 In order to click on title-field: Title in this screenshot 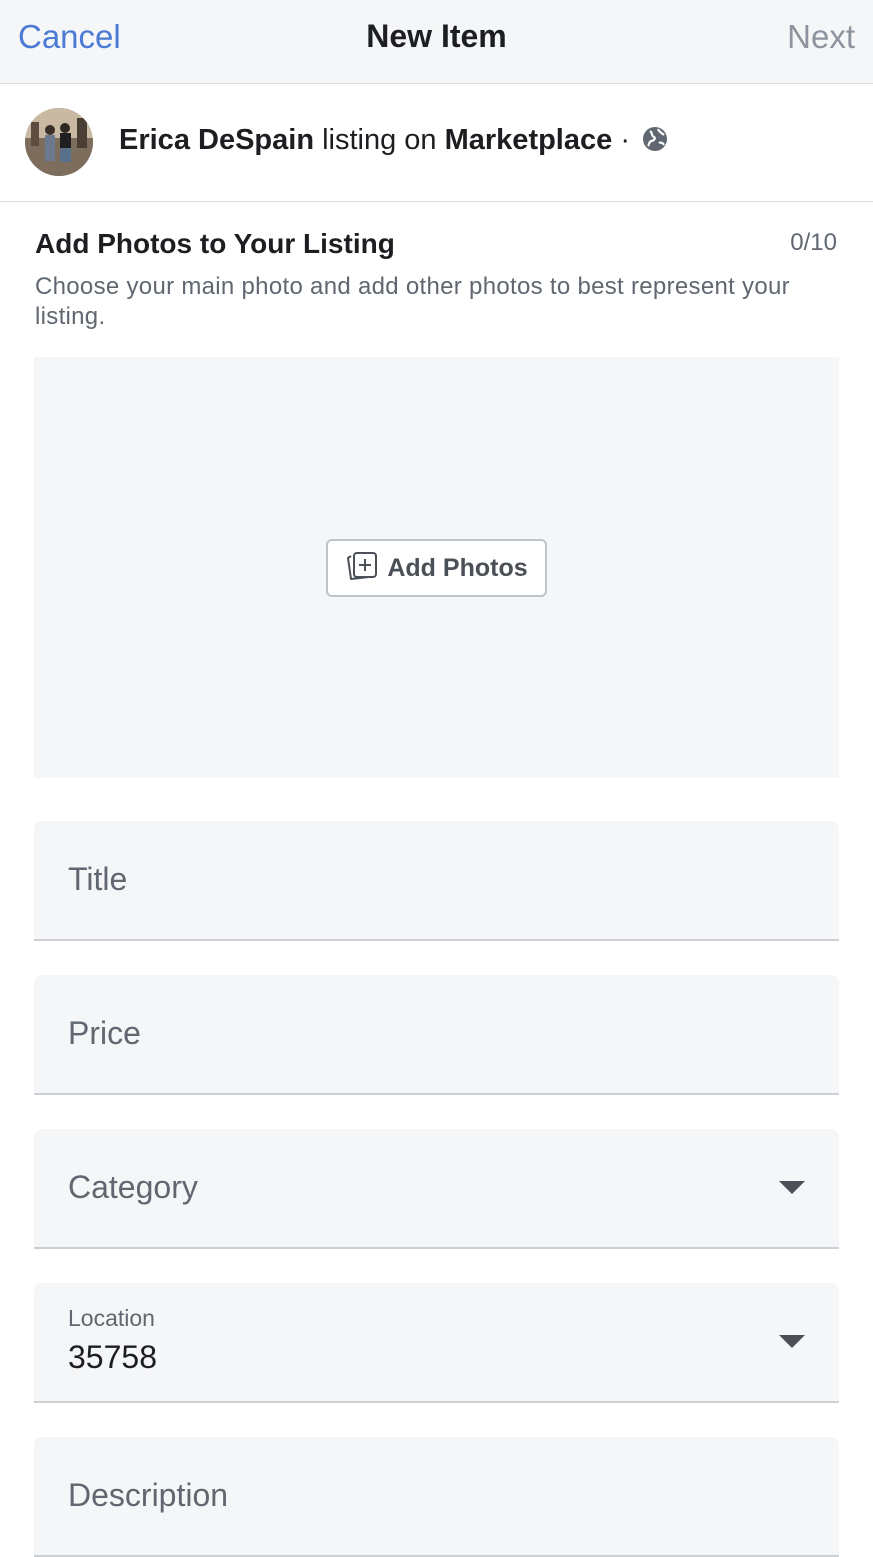, I will do `click(436, 881)`.